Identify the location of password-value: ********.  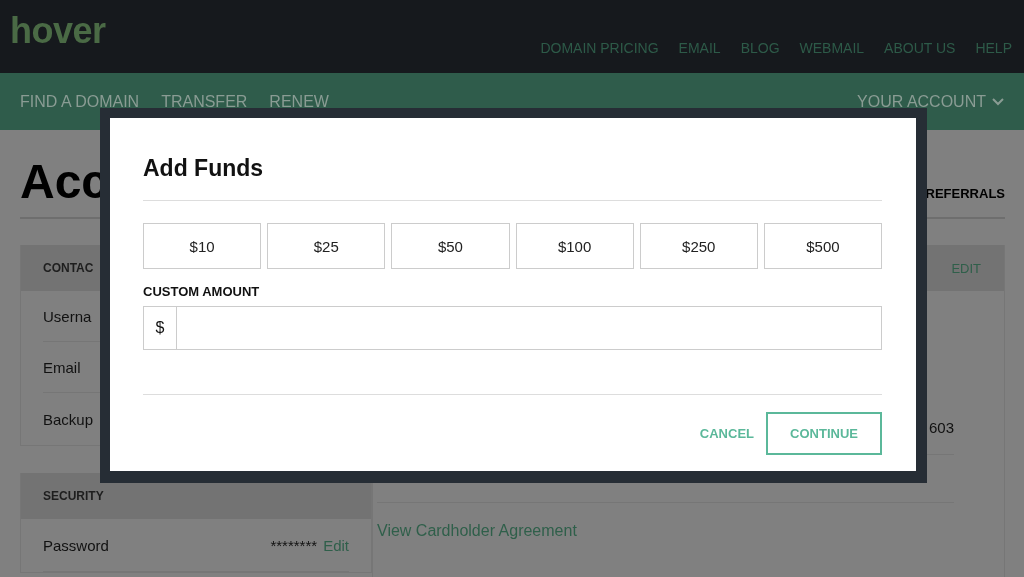
(294, 545).